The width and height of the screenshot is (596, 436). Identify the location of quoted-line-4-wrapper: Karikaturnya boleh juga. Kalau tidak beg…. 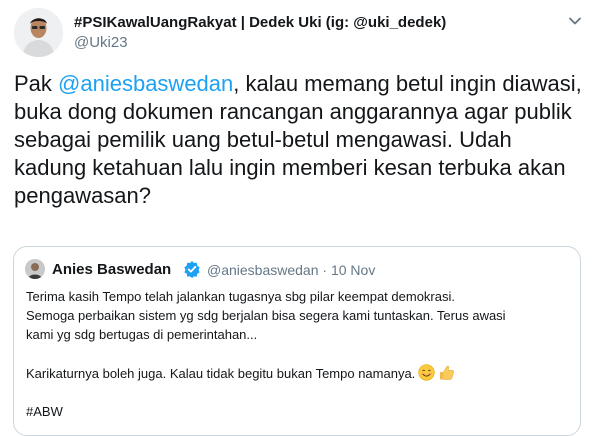
(296, 373).